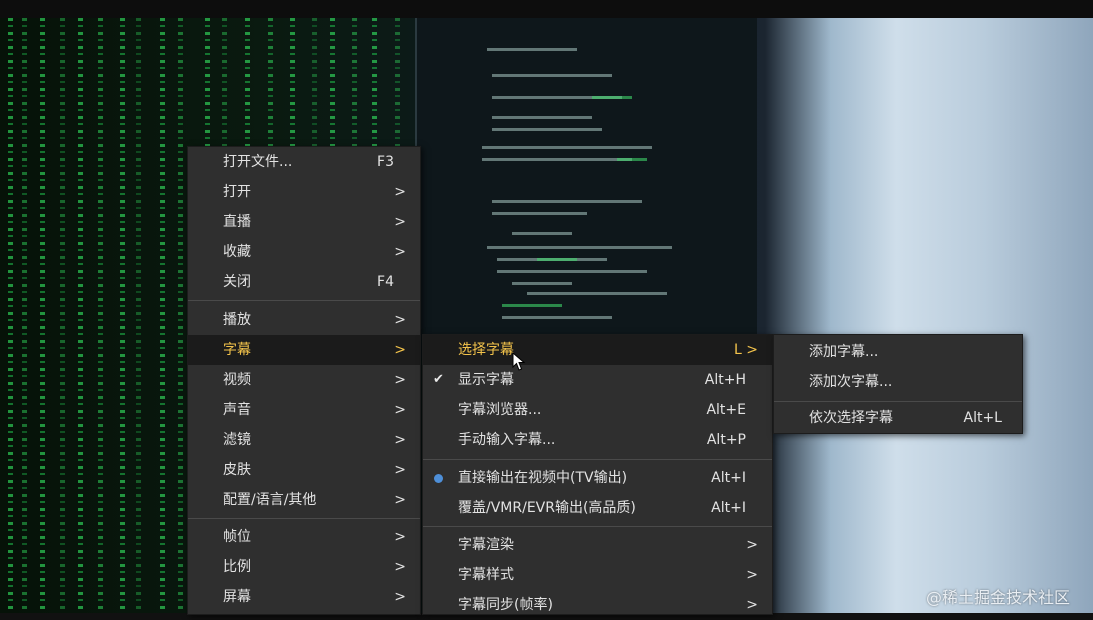  What do you see at coordinates (486, 545) in the screenshot?
I see `menu-item-label: 字幕渲染` at bounding box center [486, 545].